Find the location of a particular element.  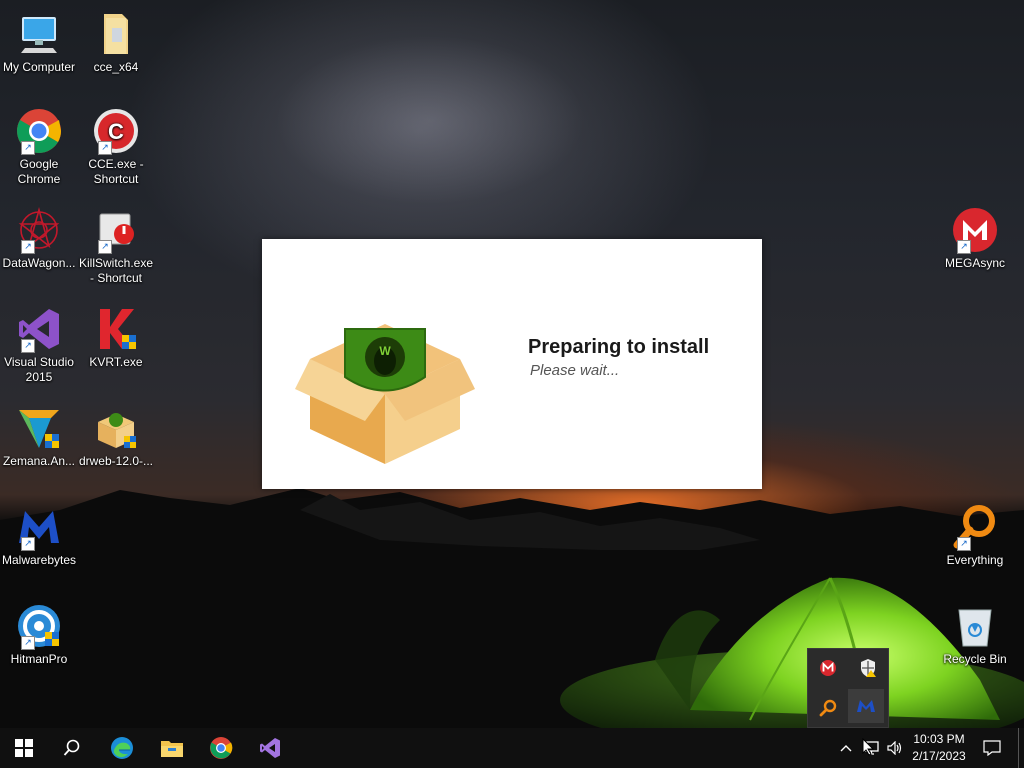

show-desktop-button is located at coordinates (1018, 748).